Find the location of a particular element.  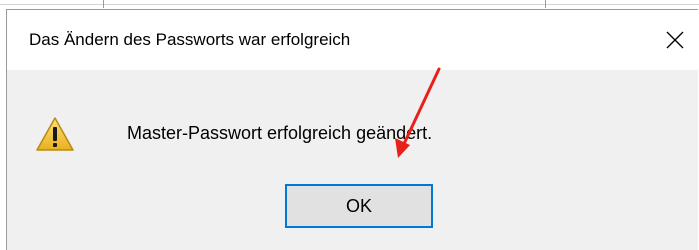

ok-button-label: OK is located at coordinates (358, 205).